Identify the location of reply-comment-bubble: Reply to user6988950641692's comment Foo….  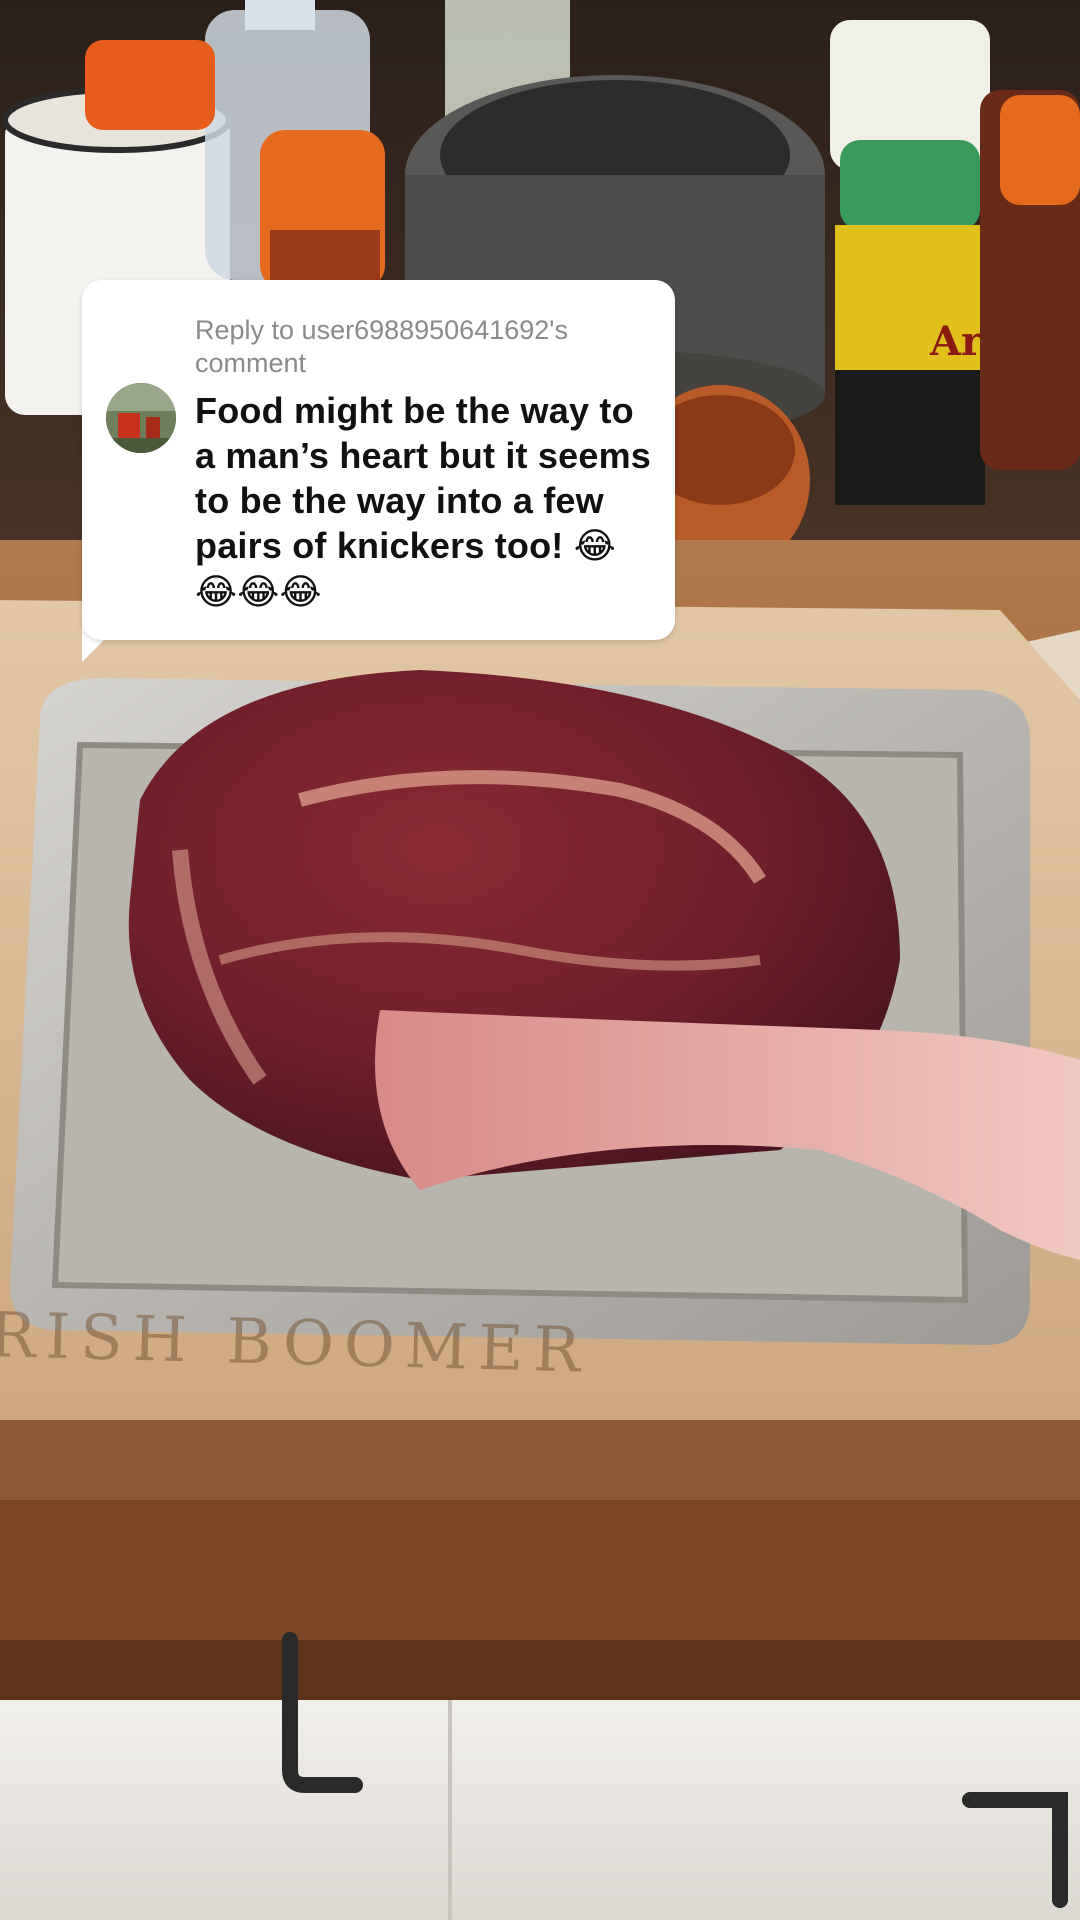
(378, 460).